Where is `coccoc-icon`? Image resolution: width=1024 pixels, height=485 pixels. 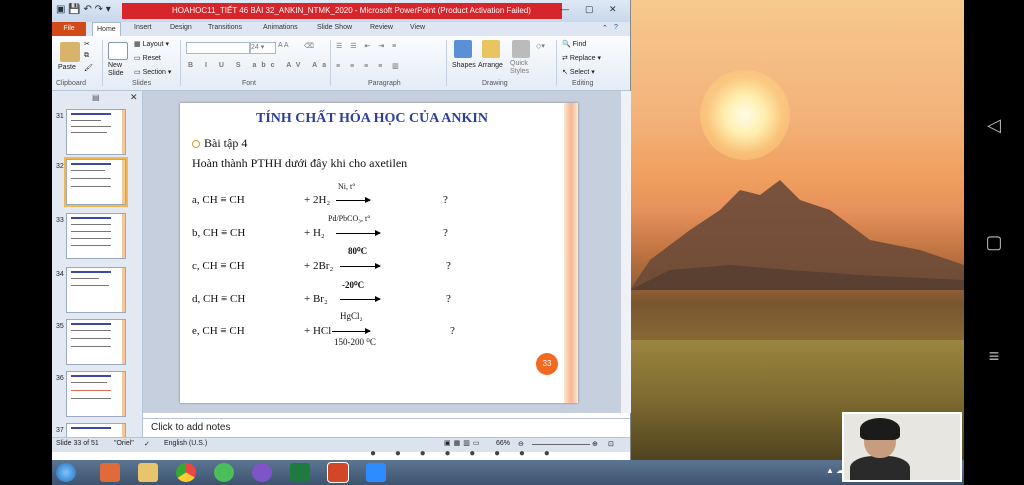
coccoc-icon is located at coordinates (224, 472).